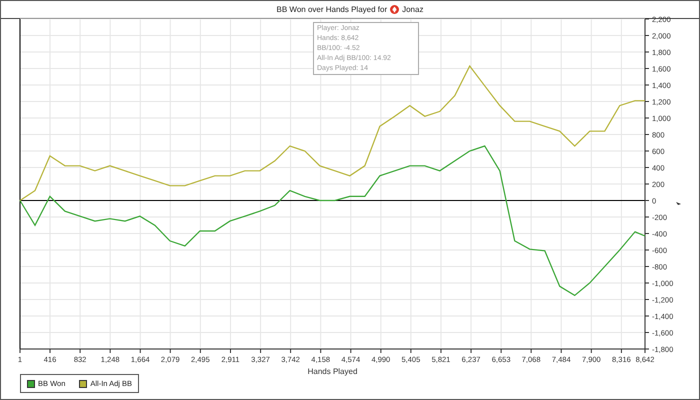 The width and height of the screenshot is (700, 400). Describe the element at coordinates (395, 9) in the screenshot. I see `spade-icon` at that location.